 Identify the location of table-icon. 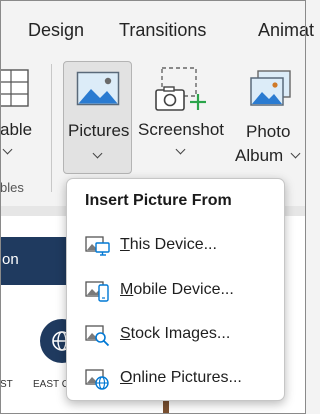
(14, 88).